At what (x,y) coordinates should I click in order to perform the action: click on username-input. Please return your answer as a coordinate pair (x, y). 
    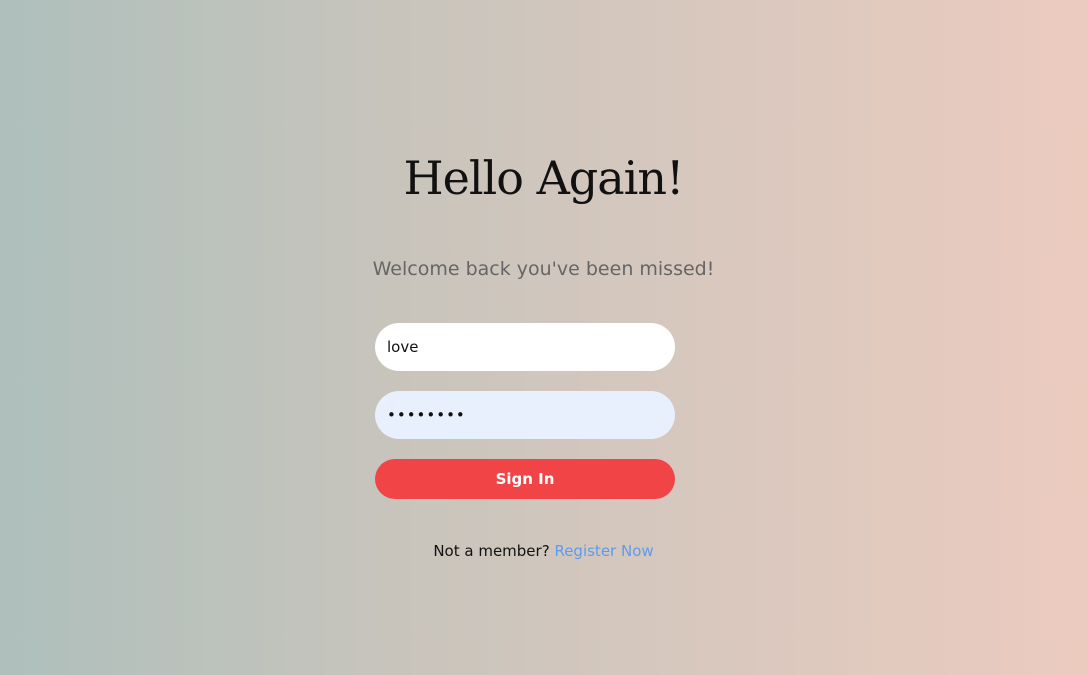
    Looking at the image, I should click on (525, 347).